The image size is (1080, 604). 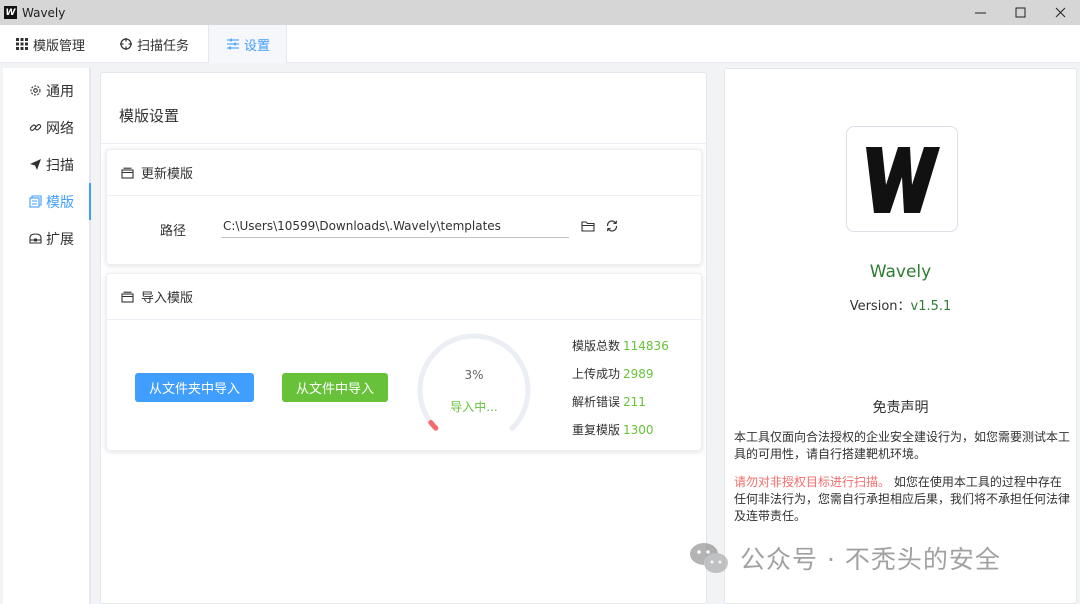 What do you see at coordinates (638, 430) in the screenshot?
I see `stat-value: 1300` at bounding box center [638, 430].